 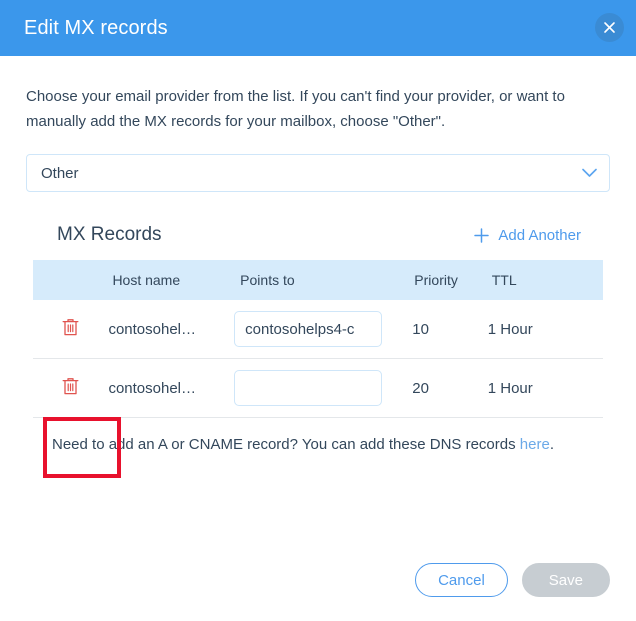 I want to click on plus-icon, so click(x=482, y=235).